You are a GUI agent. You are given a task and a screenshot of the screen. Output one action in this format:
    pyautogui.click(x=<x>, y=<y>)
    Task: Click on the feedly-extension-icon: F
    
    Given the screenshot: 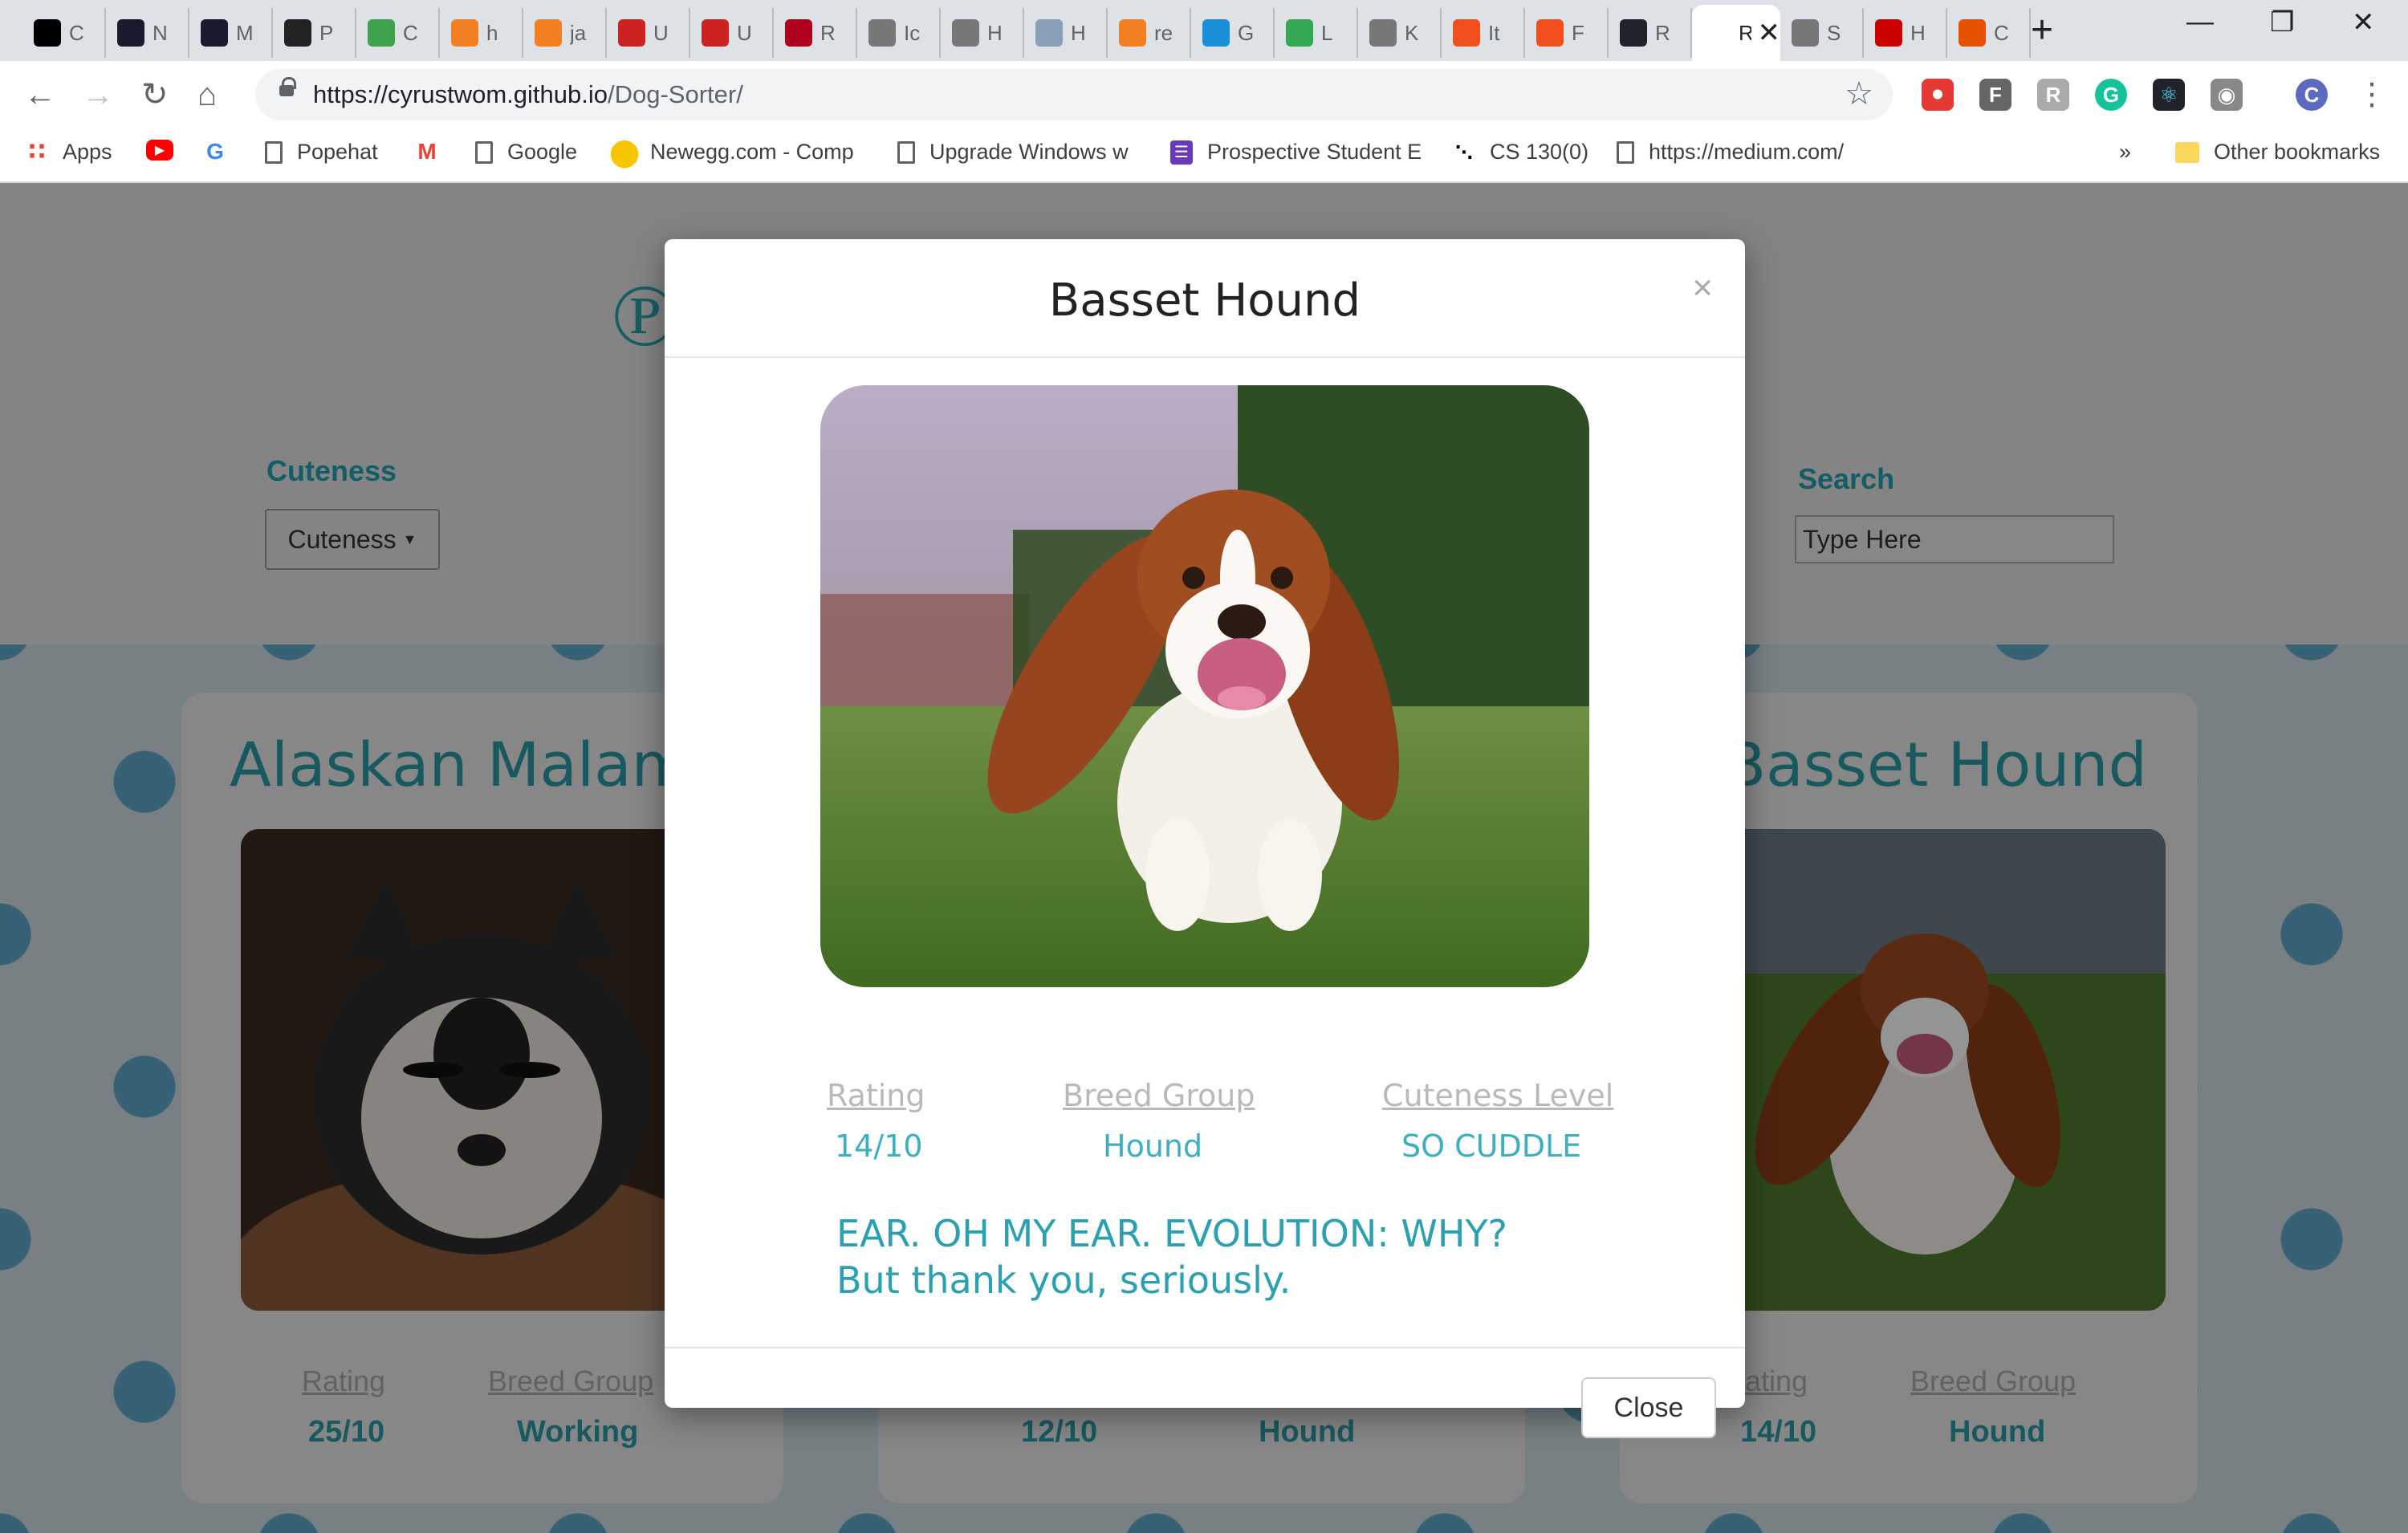 What is the action you would take?
    pyautogui.click(x=1995, y=95)
    